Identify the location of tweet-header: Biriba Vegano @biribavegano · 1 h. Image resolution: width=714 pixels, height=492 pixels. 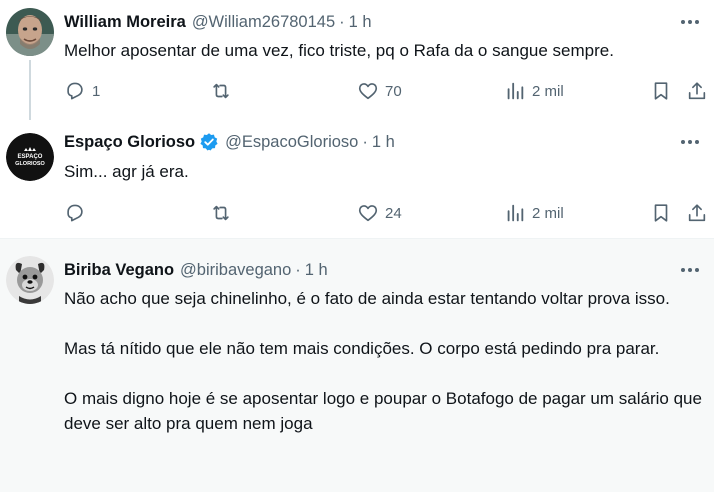
(196, 270).